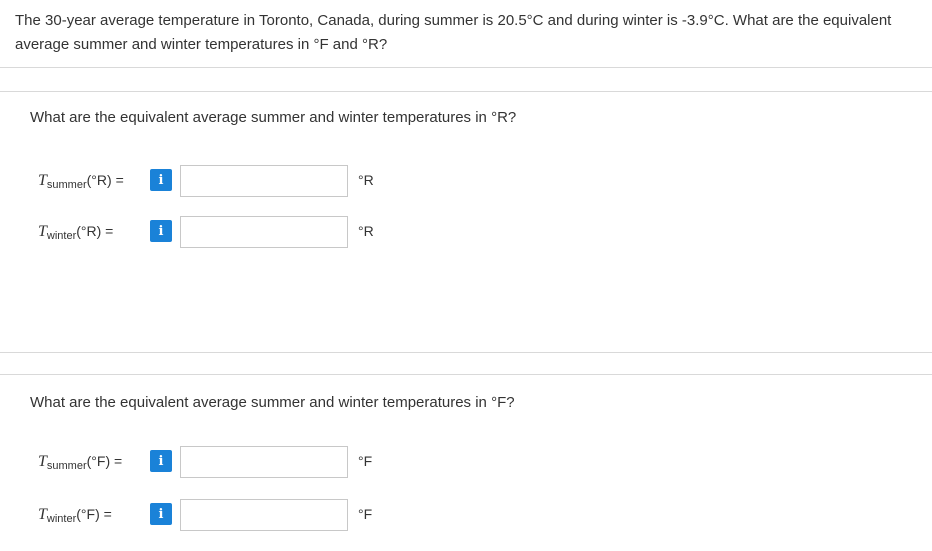 The image size is (932, 551). What do you see at coordinates (264, 232) in the screenshot?
I see `winter-rankine-input` at bounding box center [264, 232].